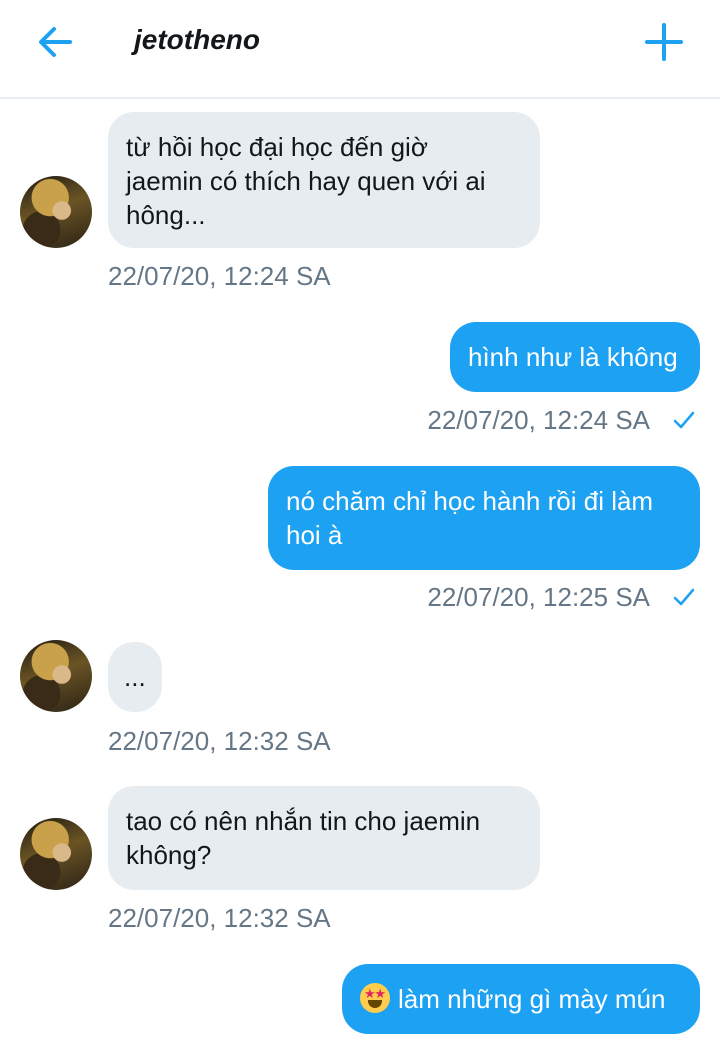 The width and height of the screenshot is (720, 1040). What do you see at coordinates (197, 39) in the screenshot?
I see `conversation-title: jetotheno` at bounding box center [197, 39].